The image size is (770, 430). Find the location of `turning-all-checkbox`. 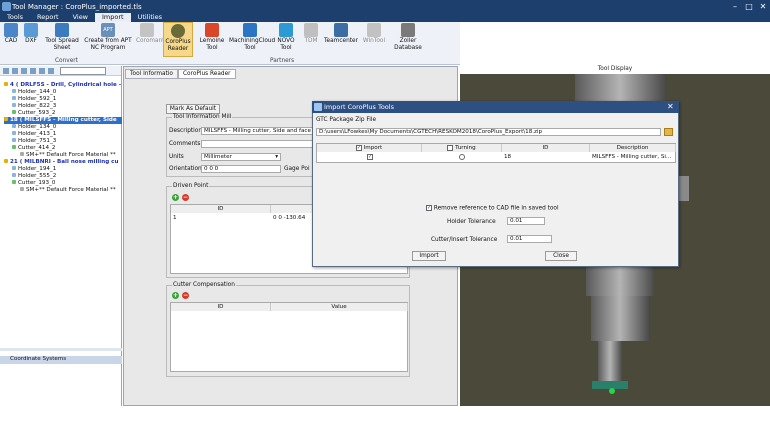

turning-all-checkbox is located at coordinates (450, 147).